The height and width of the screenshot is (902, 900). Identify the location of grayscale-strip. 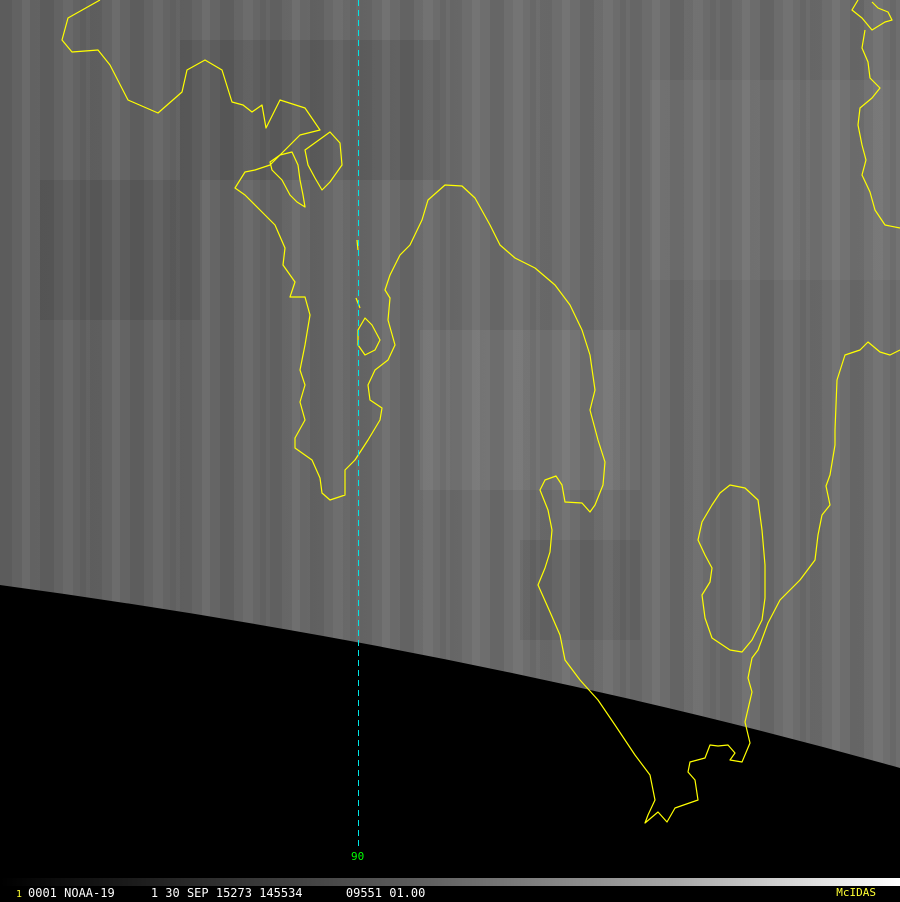
(450, 882).